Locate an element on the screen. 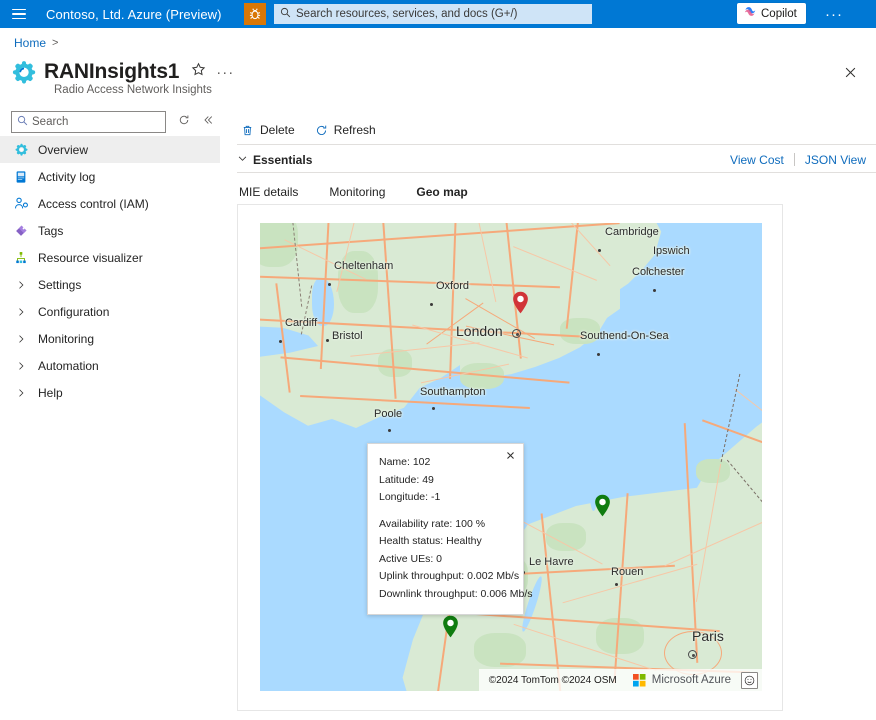 The width and height of the screenshot is (876, 720). copilot-label: Copilot is located at coordinates (779, 13).